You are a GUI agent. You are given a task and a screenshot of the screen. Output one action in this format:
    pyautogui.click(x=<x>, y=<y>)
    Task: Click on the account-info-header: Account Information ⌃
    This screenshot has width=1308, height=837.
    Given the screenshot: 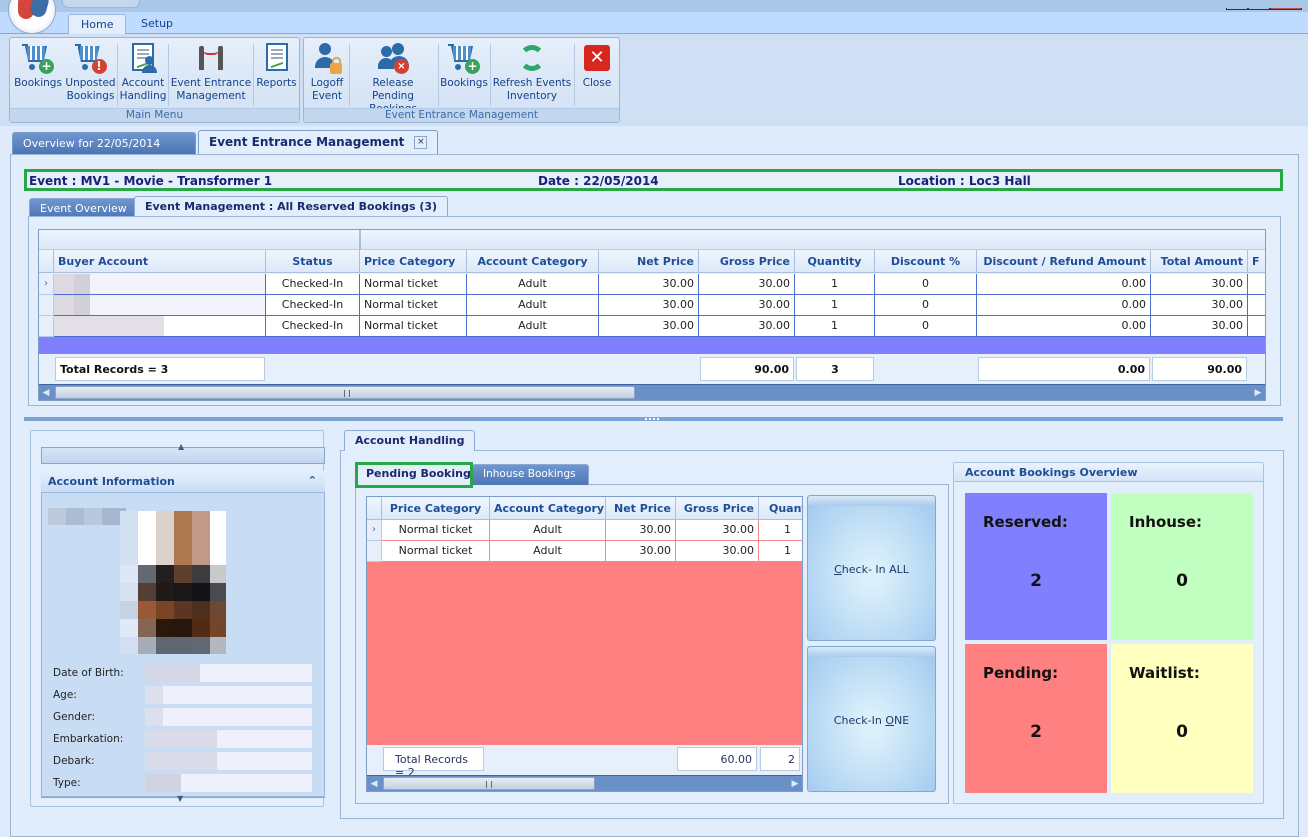 What is the action you would take?
    pyautogui.click(x=183, y=482)
    